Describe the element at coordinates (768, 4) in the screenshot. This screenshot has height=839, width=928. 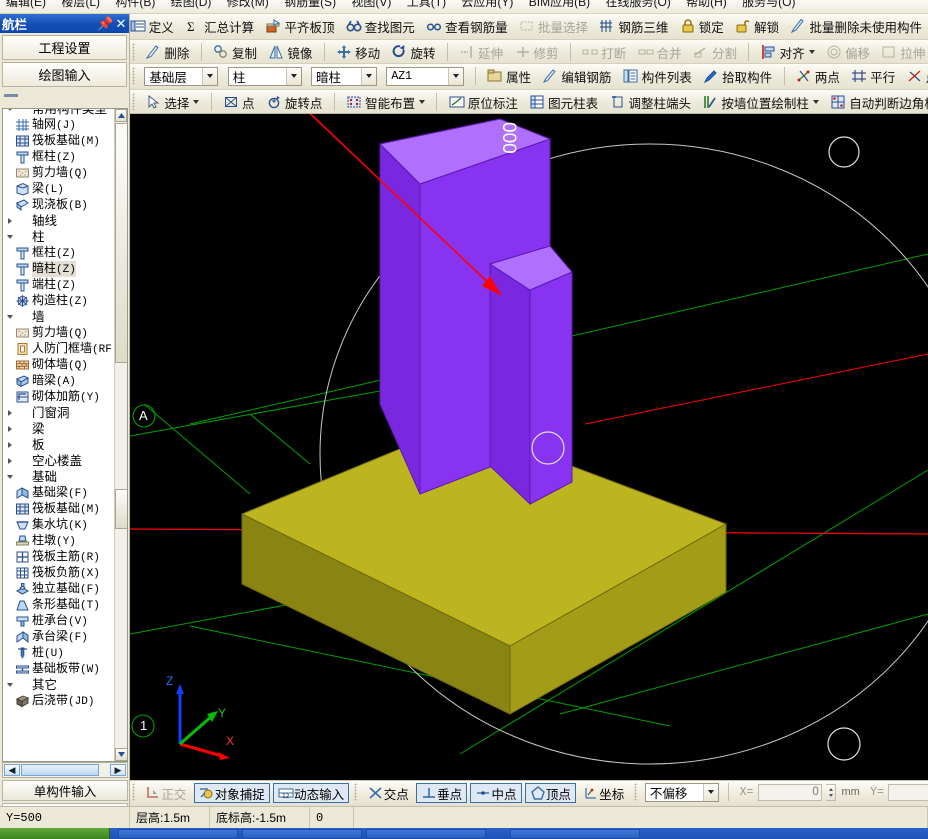
I see `menu-item: 服务与(O)` at that location.